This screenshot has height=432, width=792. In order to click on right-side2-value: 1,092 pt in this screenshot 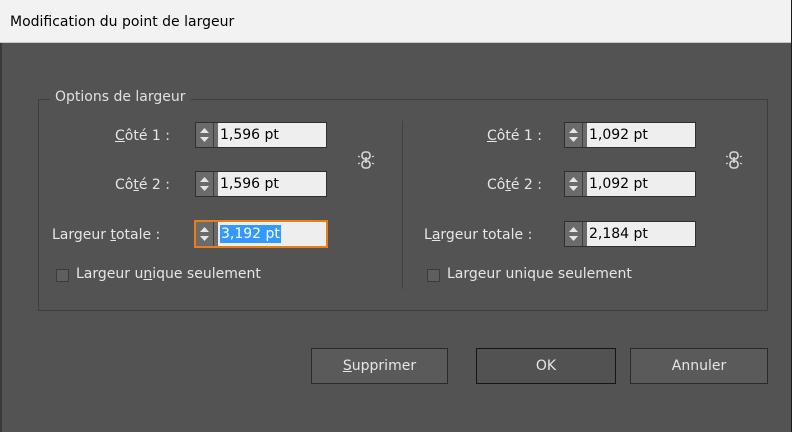, I will do `click(641, 184)`.